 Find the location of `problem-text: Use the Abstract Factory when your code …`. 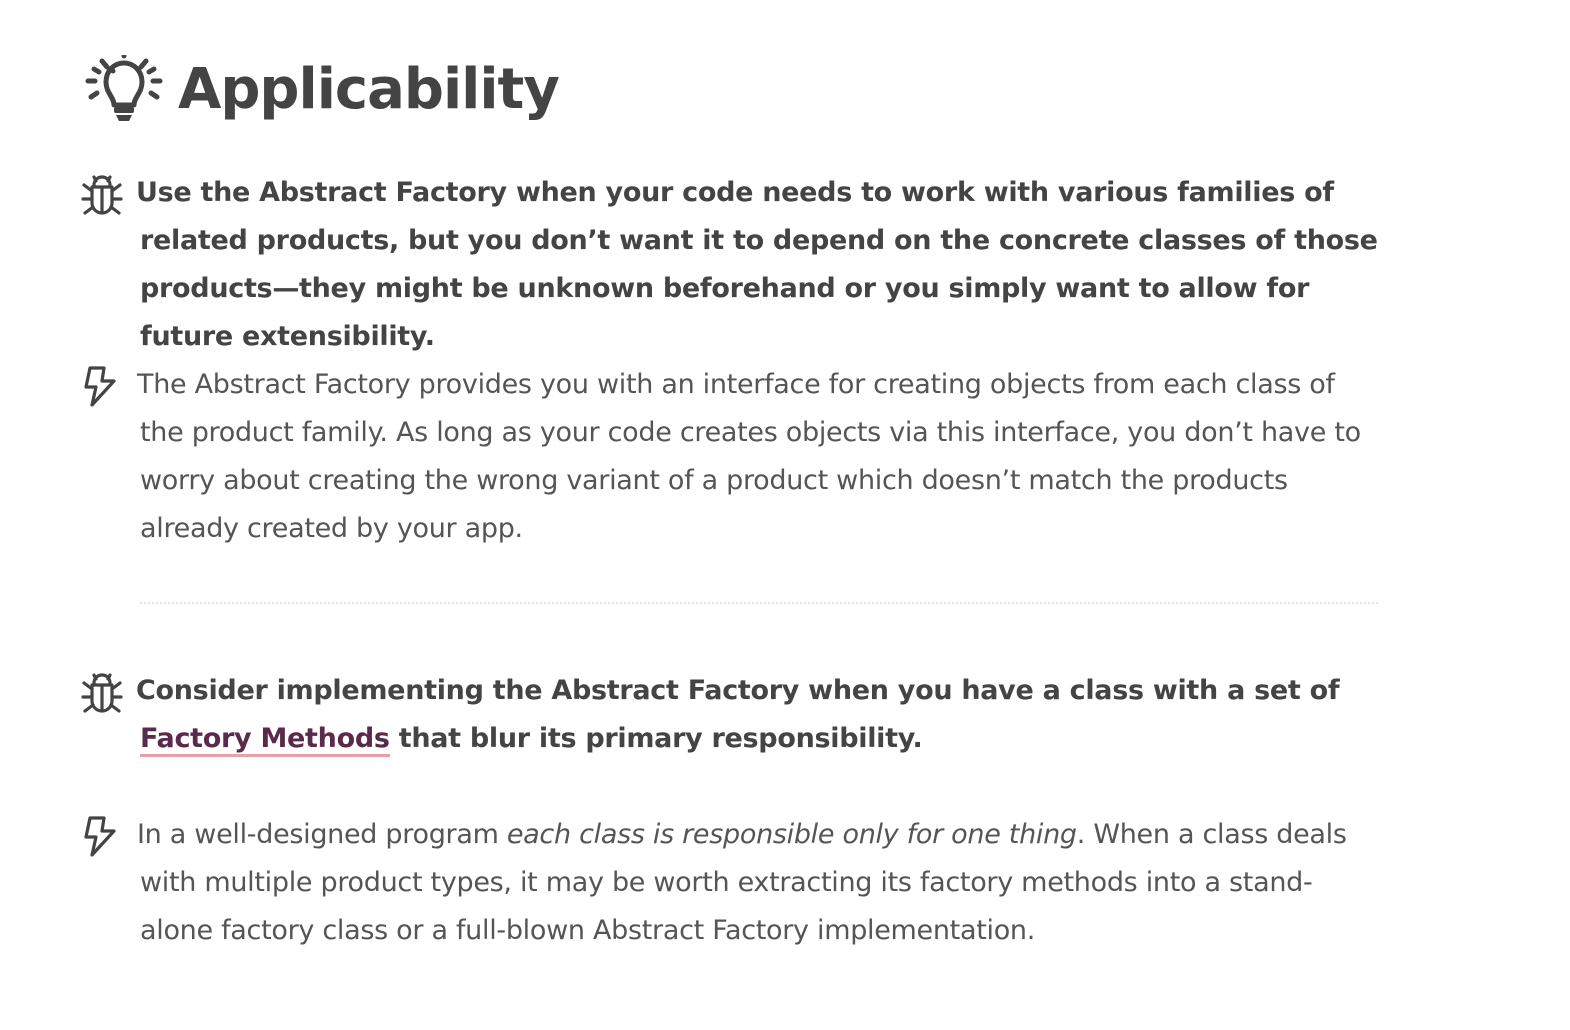

problem-text: Use the Abstract Factory when your code … is located at coordinates (757, 264).